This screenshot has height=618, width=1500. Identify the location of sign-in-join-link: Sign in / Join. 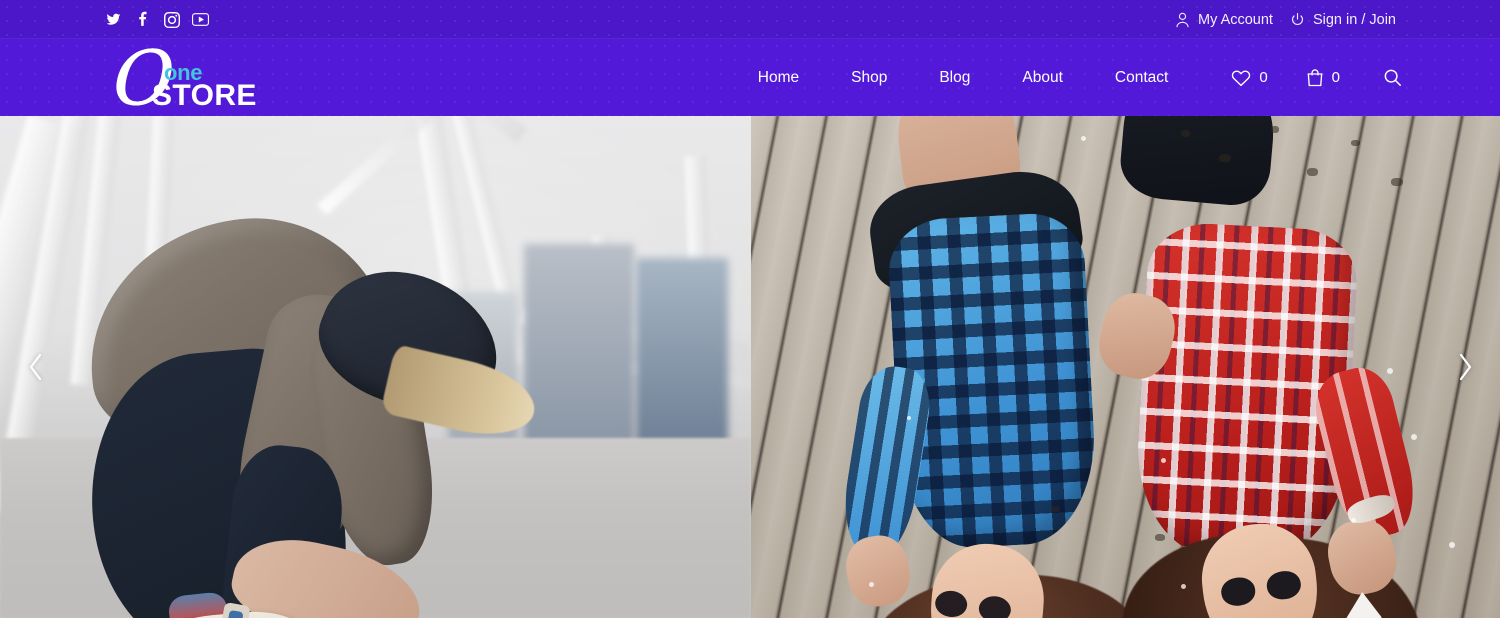
(1343, 20).